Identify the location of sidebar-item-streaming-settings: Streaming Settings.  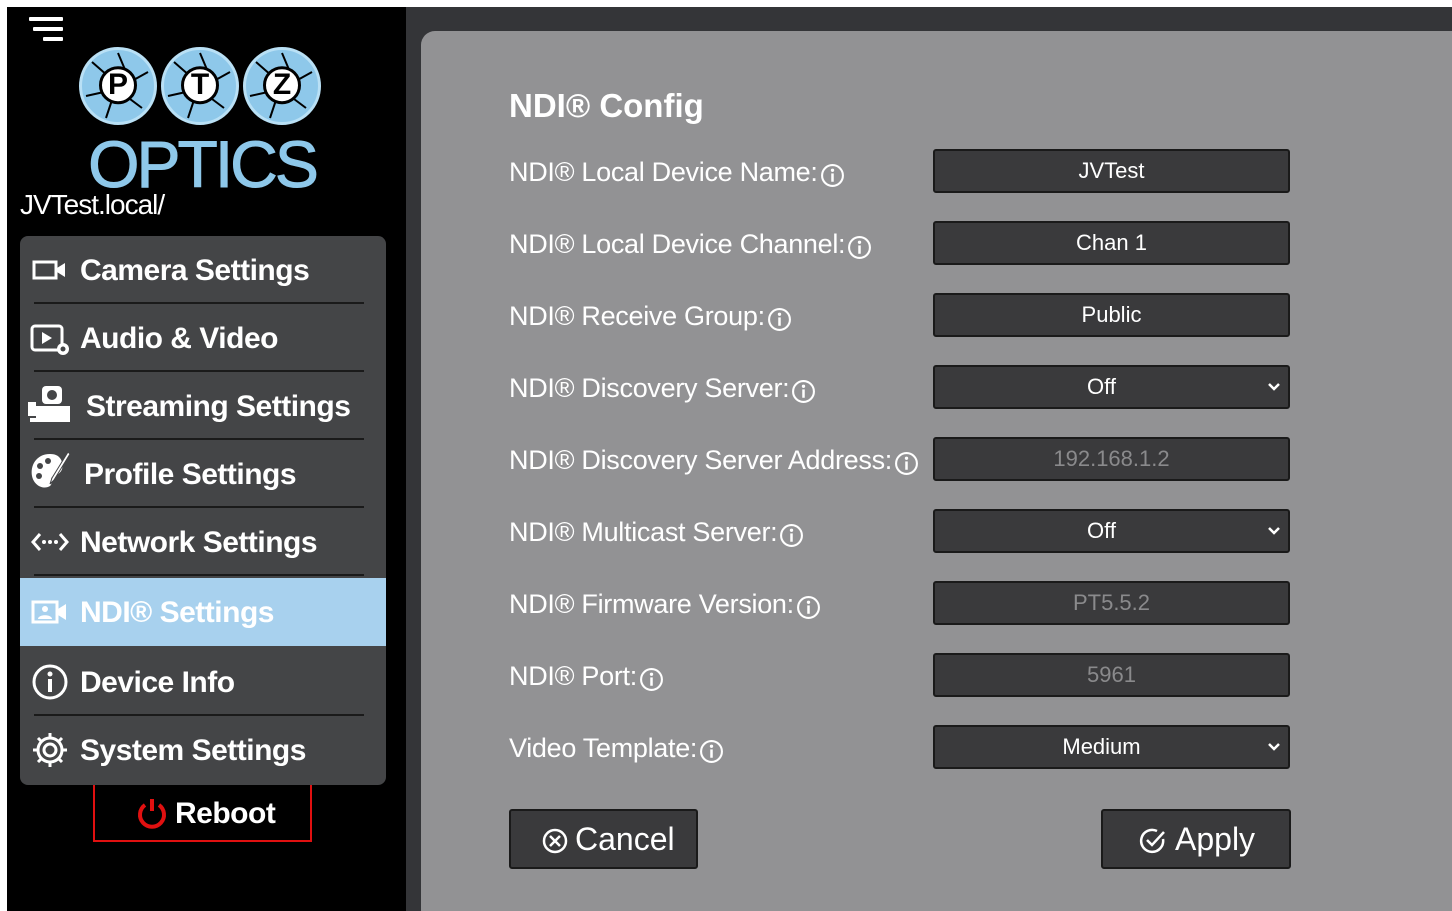
(203, 406).